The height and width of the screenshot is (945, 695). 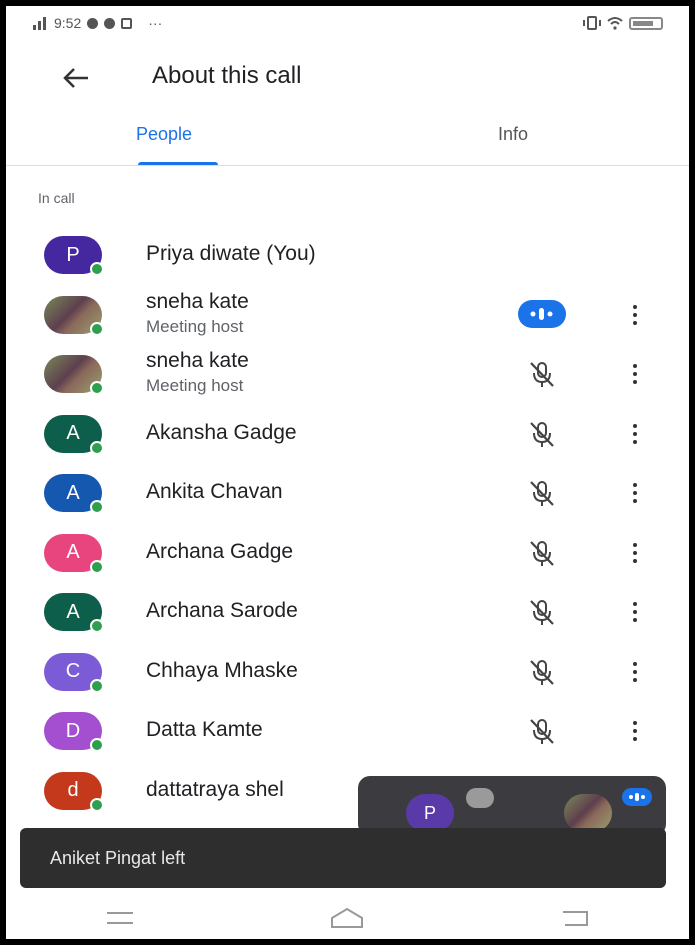 What do you see at coordinates (646, 23) in the screenshot?
I see `battery-icon` at bounding box center [646, 23].